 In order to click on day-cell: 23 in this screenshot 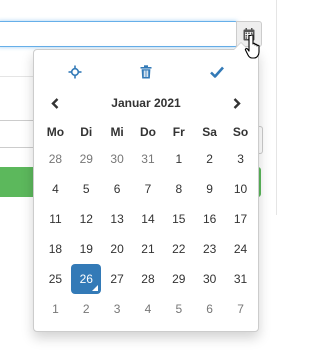, I will do `click(209, 249)`.